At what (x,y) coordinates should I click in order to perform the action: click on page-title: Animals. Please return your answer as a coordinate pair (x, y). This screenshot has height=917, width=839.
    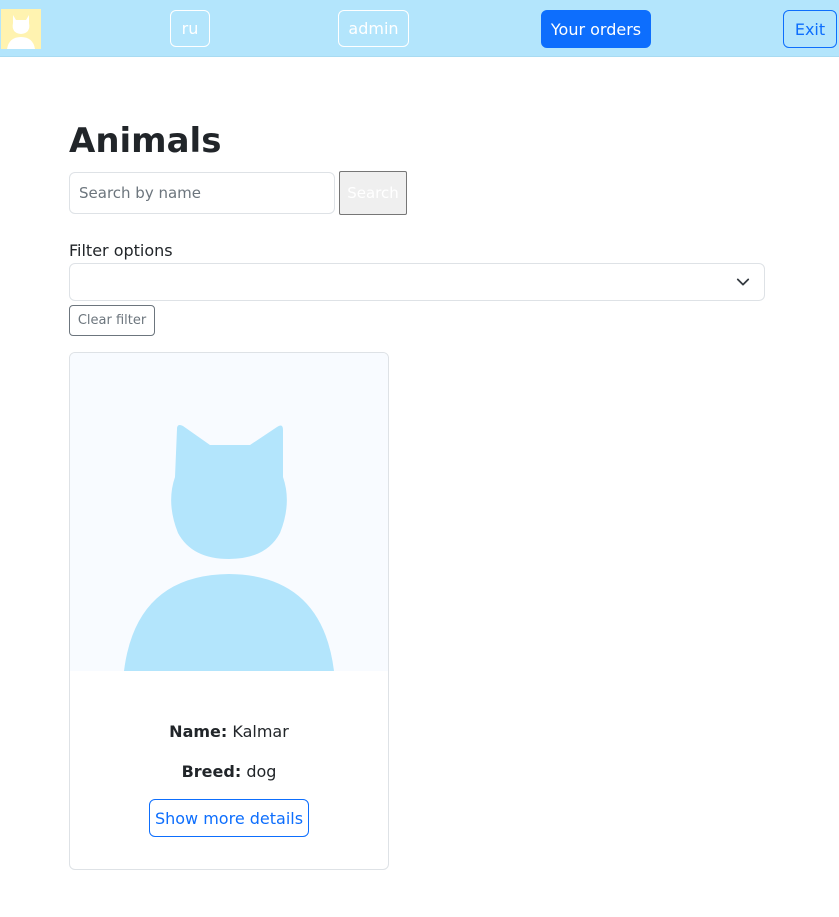
    Looking at the image, I should click on (145, 141).